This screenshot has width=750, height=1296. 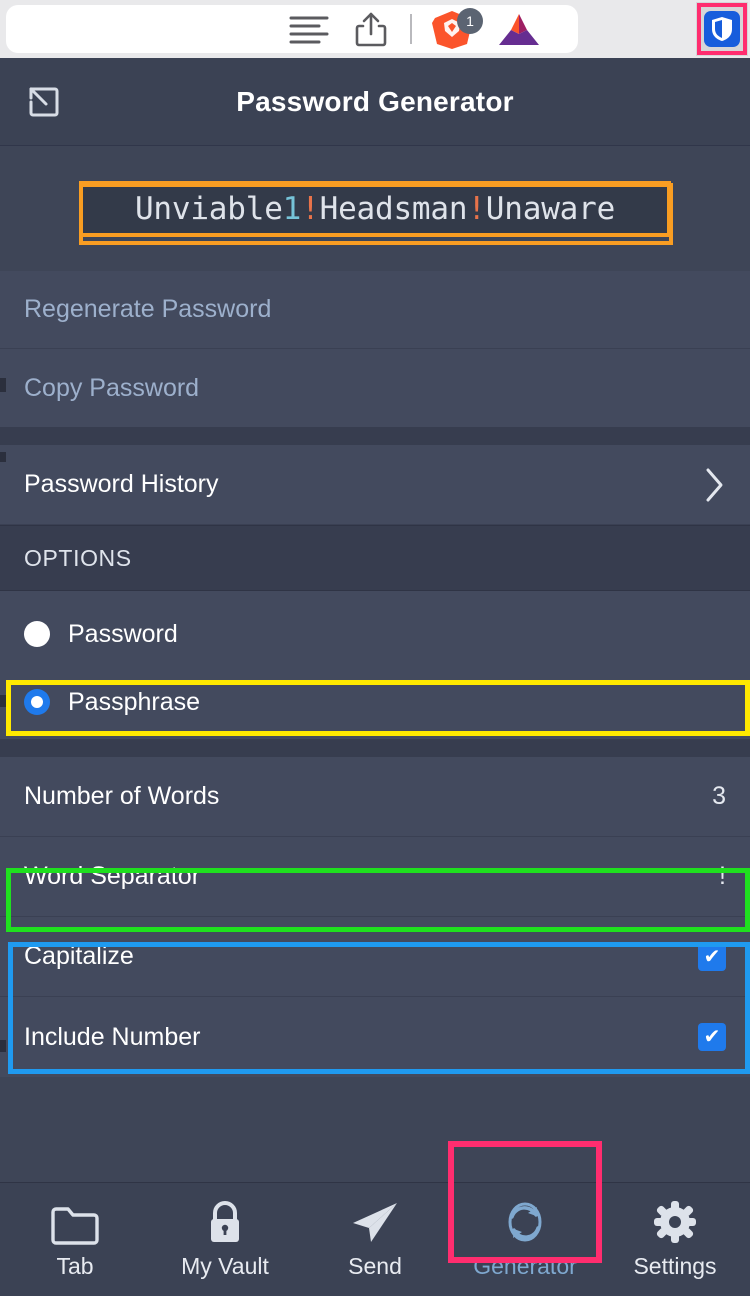 I want to click on regenerate-password-label: Regenerate Password, so click(x=148, y=309).